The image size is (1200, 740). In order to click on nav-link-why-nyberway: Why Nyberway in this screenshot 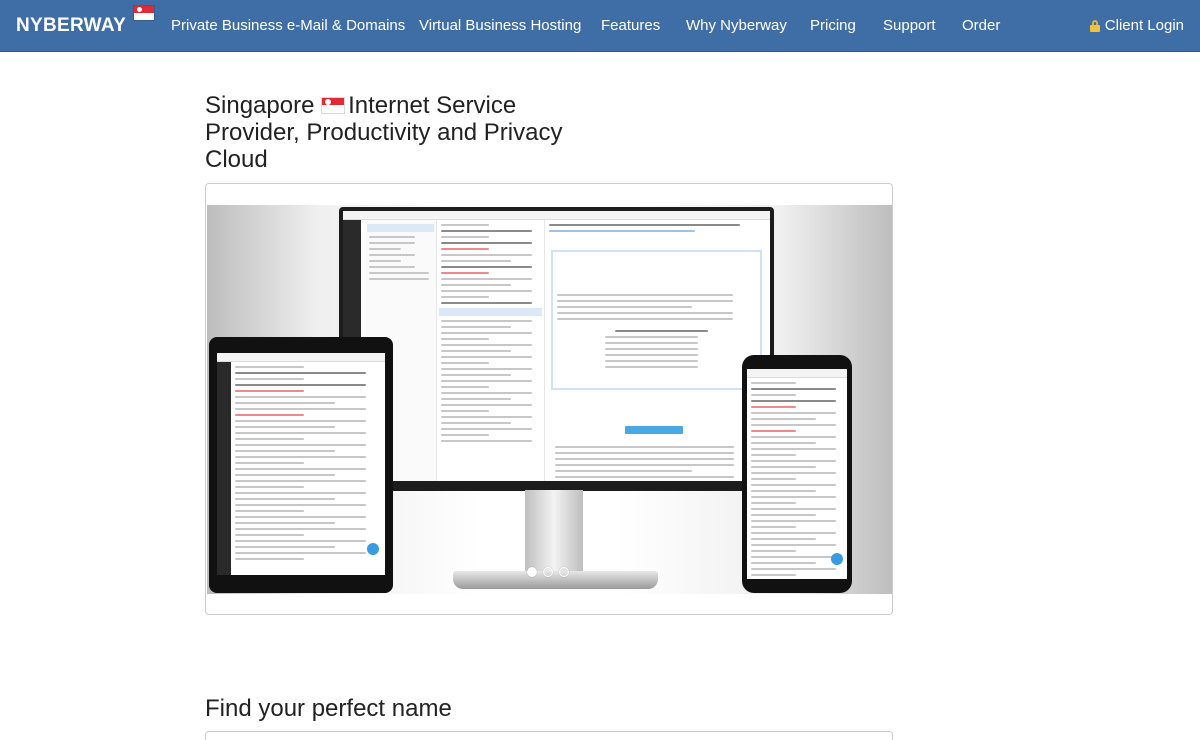, I will do `click(736, 25)`.